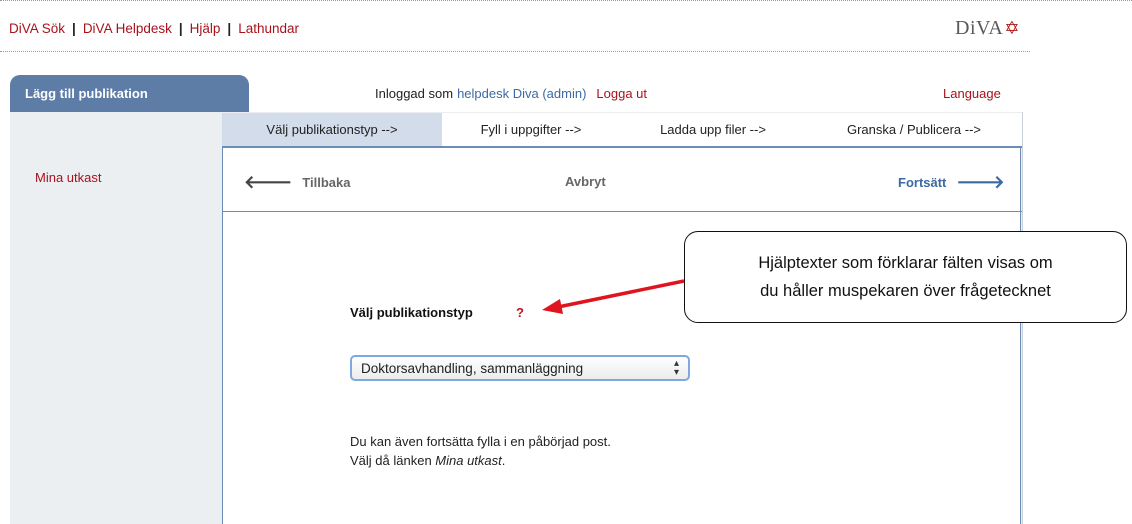 The height and width of the screenshot is (524, 1132). Describe the element at coordinates (552, 306) in the screenshot. I see `annotation-arrow-head` at that location.